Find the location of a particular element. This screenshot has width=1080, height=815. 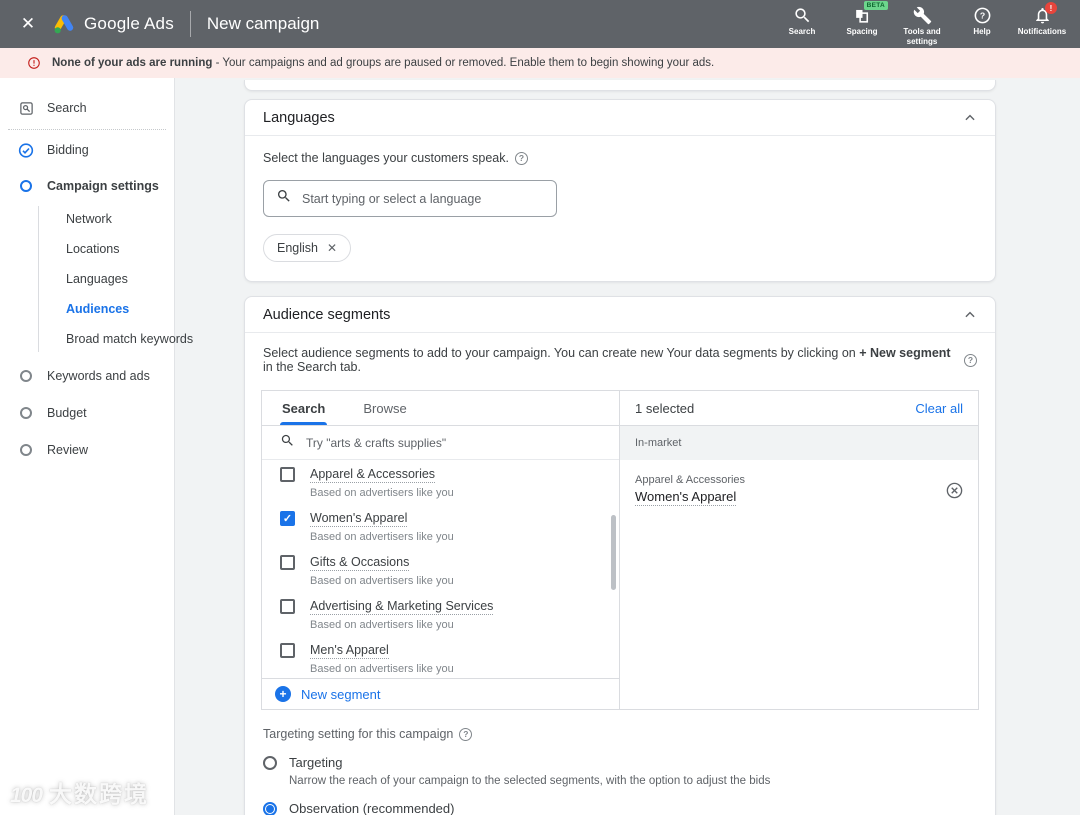

segment-search-input is located at coordinates (462, 442).